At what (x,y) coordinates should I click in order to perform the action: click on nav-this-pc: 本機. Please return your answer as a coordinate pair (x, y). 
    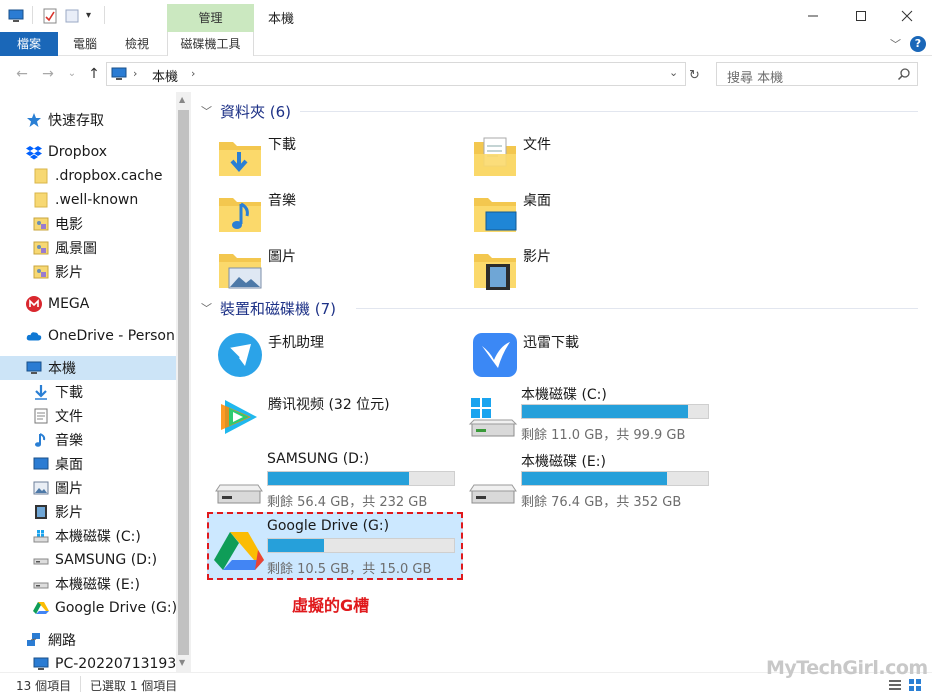
    Looking at the image, I should click on (88, 368).